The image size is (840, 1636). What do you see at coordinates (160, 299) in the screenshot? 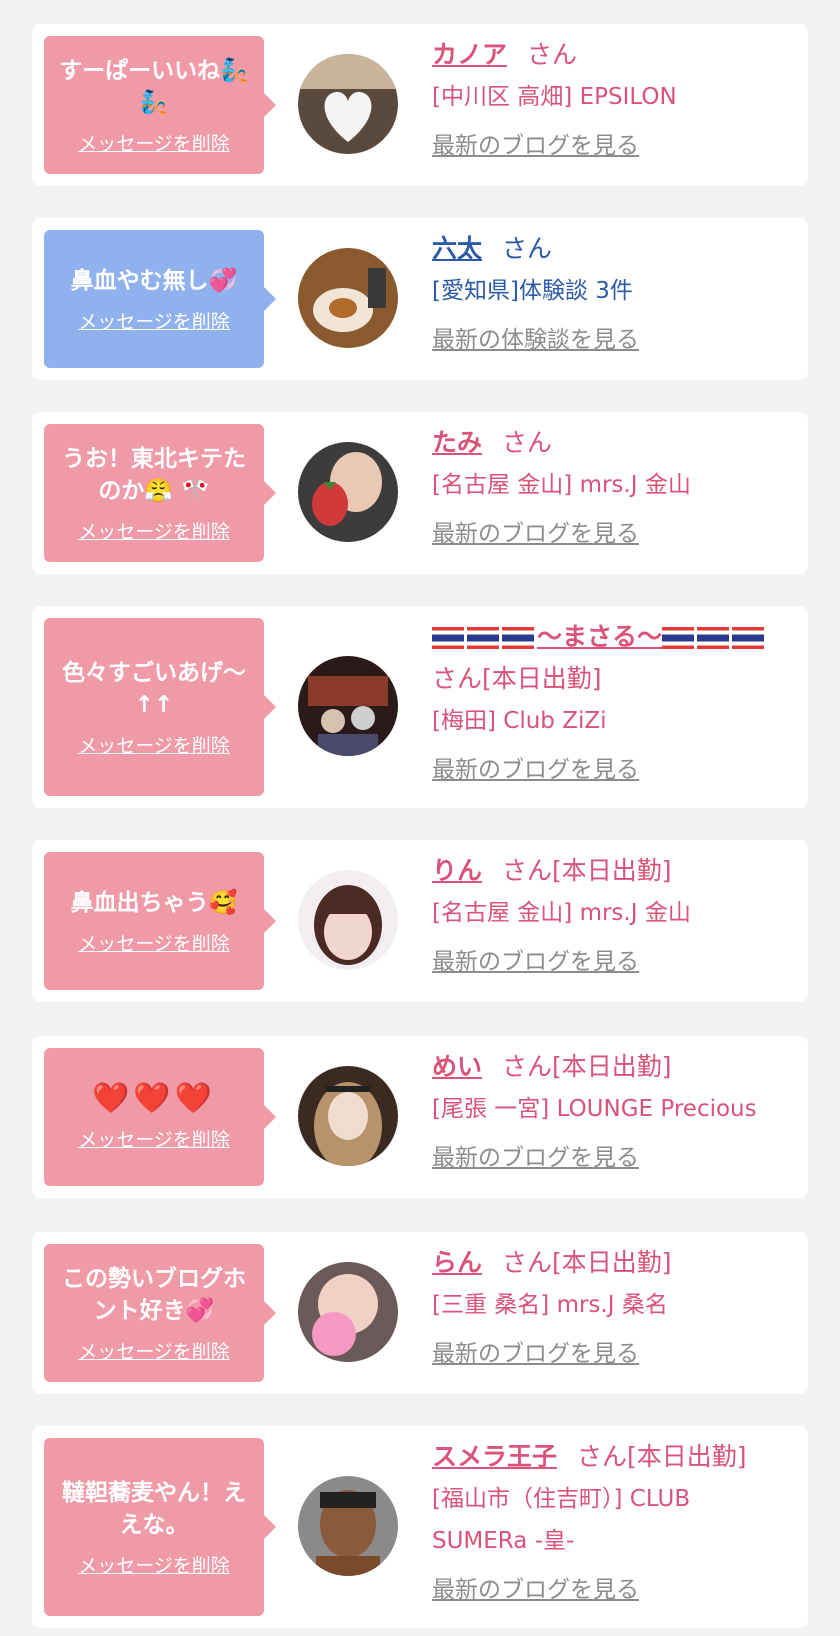
I see `message-bubble: 鼻血やむ無し💞 メッセージを削除` at bounding box center [160, 299].